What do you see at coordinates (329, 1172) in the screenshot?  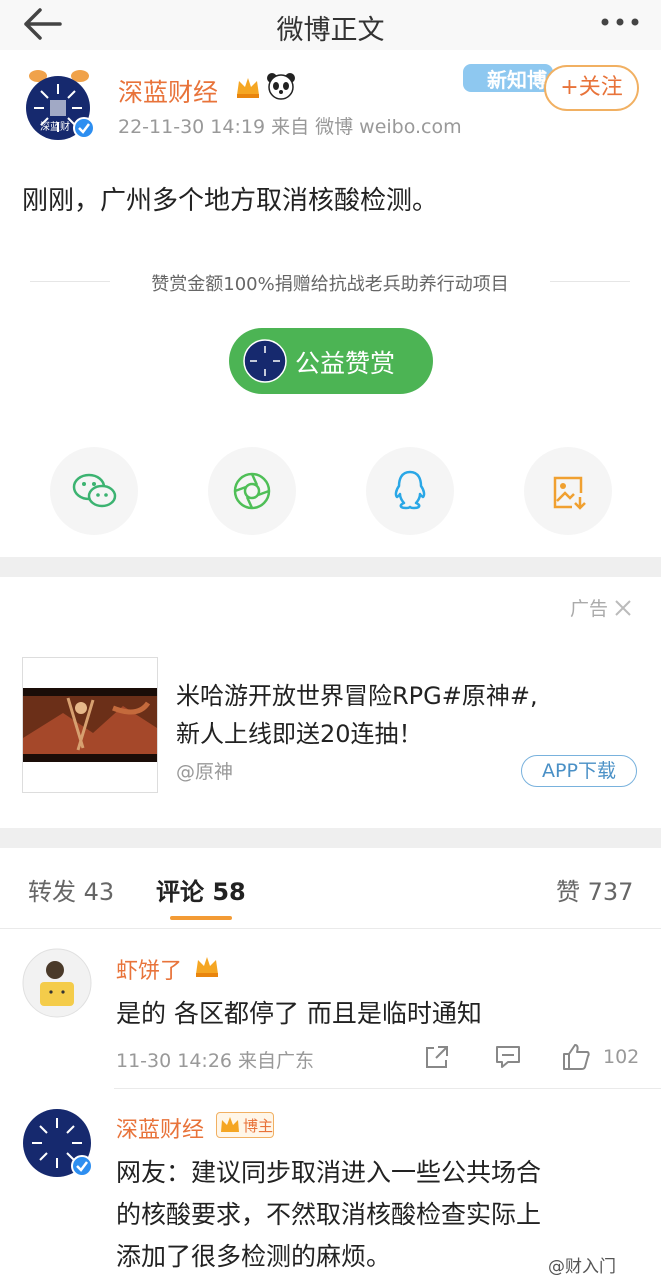 I see `comment-text-line-1: 网友：建议同步取消进入一些公共场合` at bounding box center [329, 1172].